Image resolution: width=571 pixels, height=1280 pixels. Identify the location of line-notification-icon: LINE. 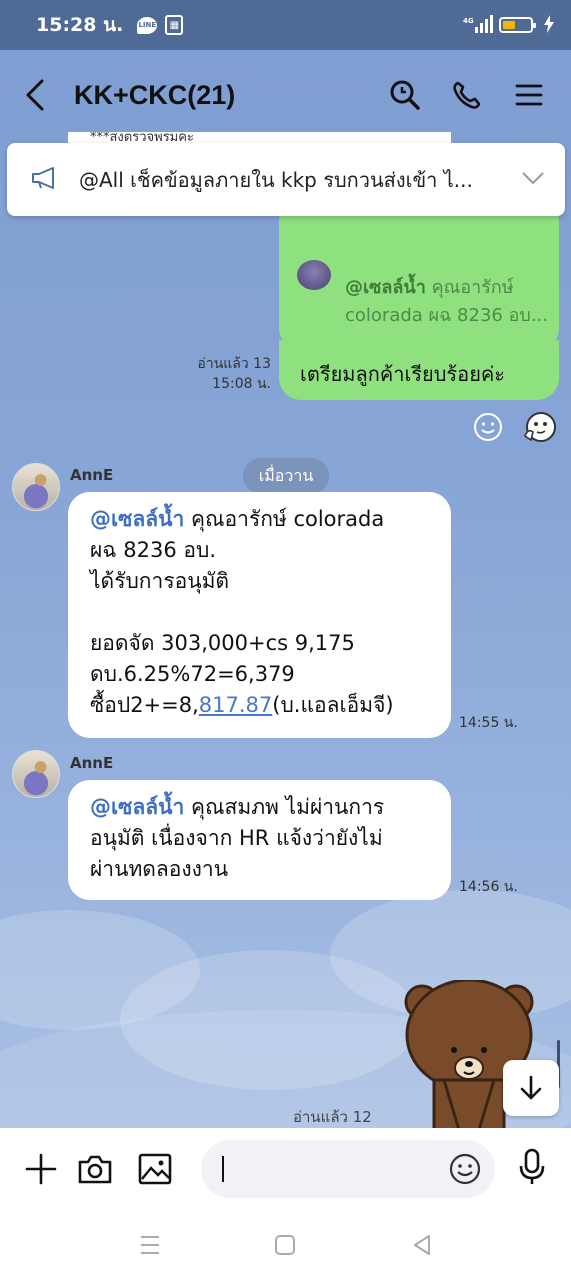
(147, 25).